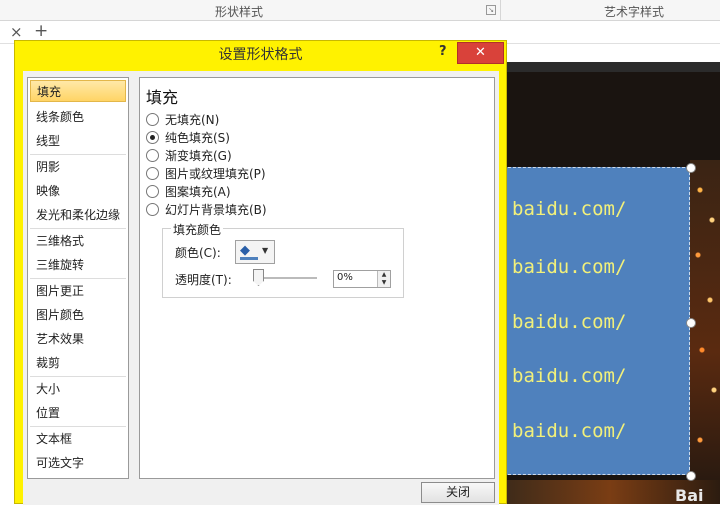 This screenshot has width=720, height=505. What do you see at coordinates (78, 191) in the screenshot?
I see `nav-item-reflection: 映像` at bounding box center [78, 191].